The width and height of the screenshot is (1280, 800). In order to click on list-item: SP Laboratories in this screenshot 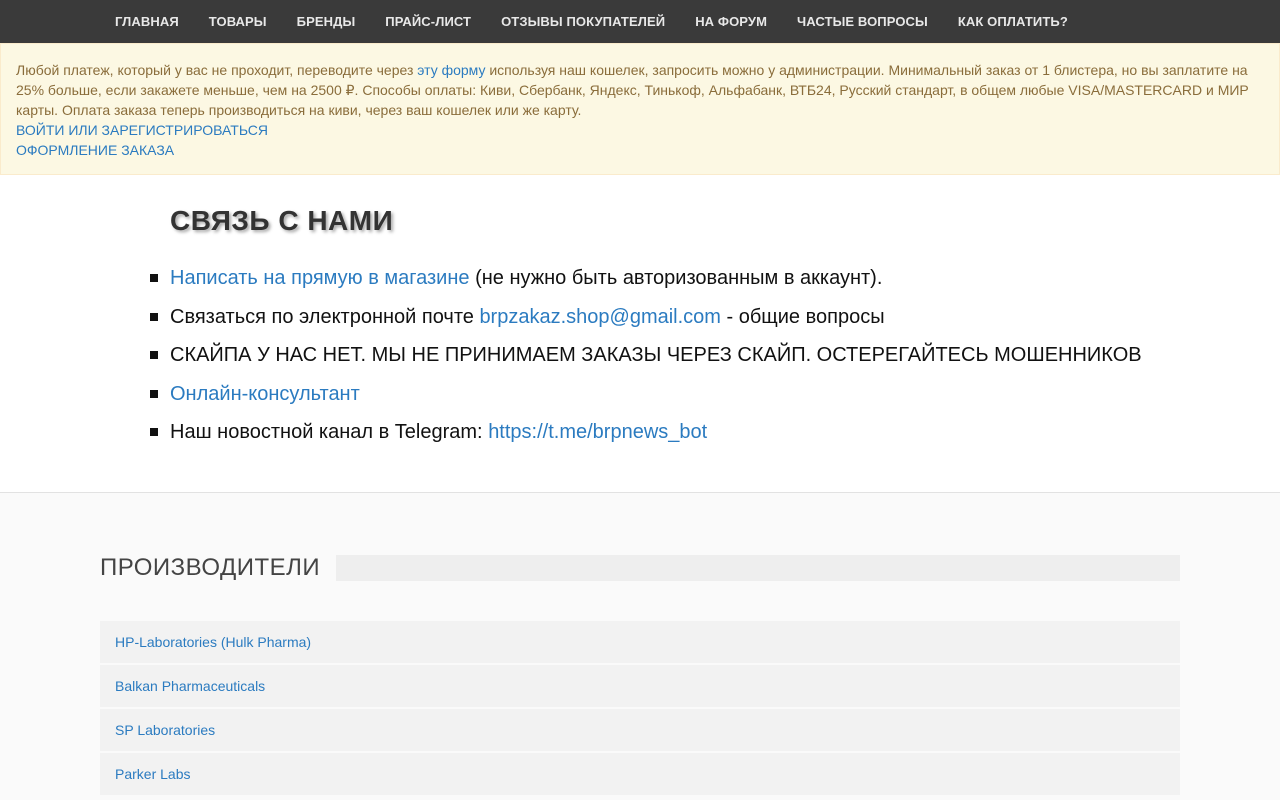, I will do `click(640, 730)`.